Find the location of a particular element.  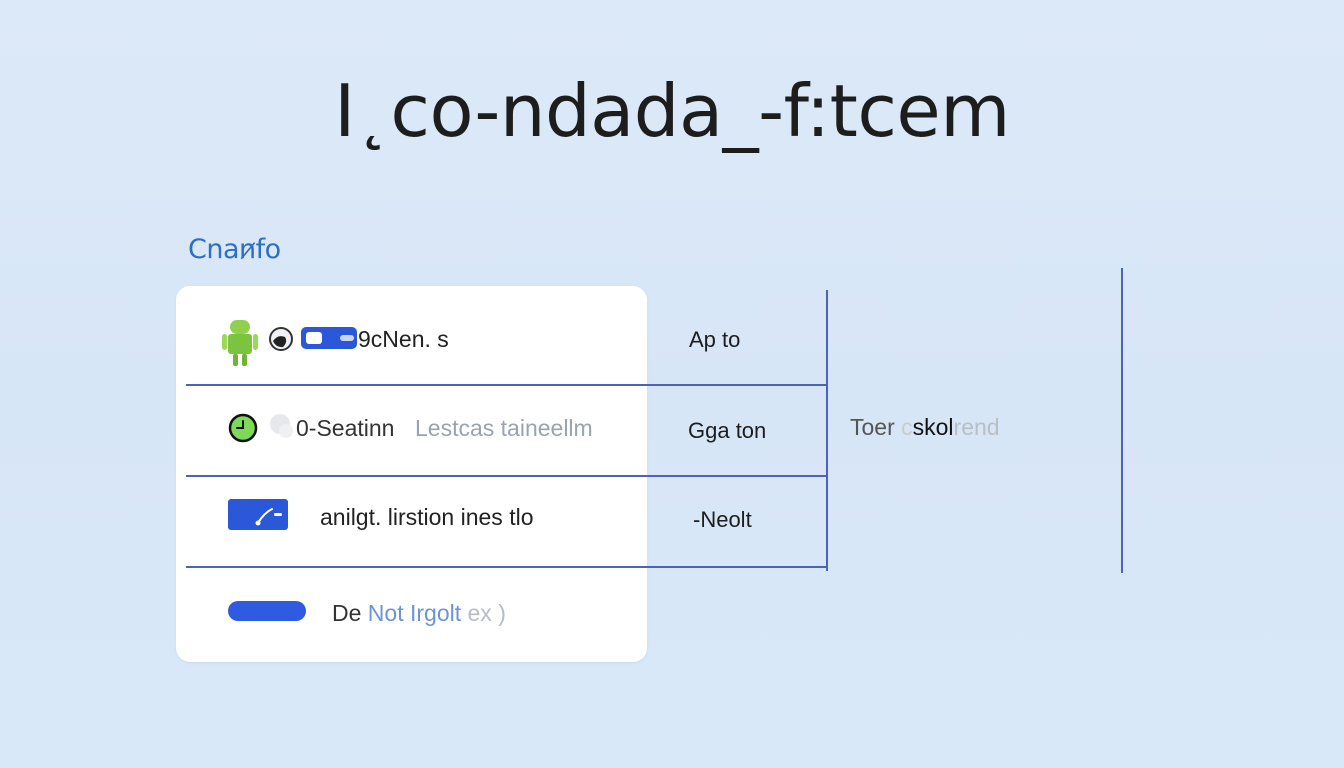

row-label-faded: Lestcas taineellm is located at coordinates (504, 428).